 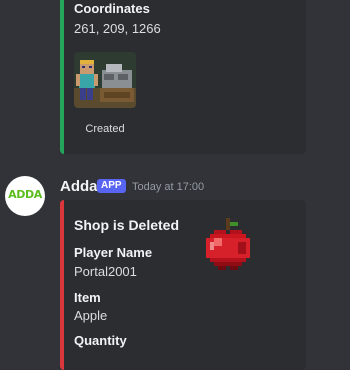 What do you see at coordinates (228, 246) in the screenshot?
I see `apple-icon` at bounding box center [228, 246].